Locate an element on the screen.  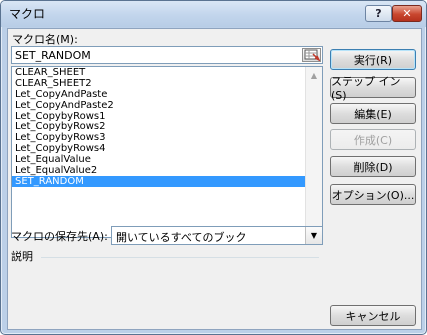
macro-list-item: Let_CopybyRows1 is located at coordinates (159, 116).